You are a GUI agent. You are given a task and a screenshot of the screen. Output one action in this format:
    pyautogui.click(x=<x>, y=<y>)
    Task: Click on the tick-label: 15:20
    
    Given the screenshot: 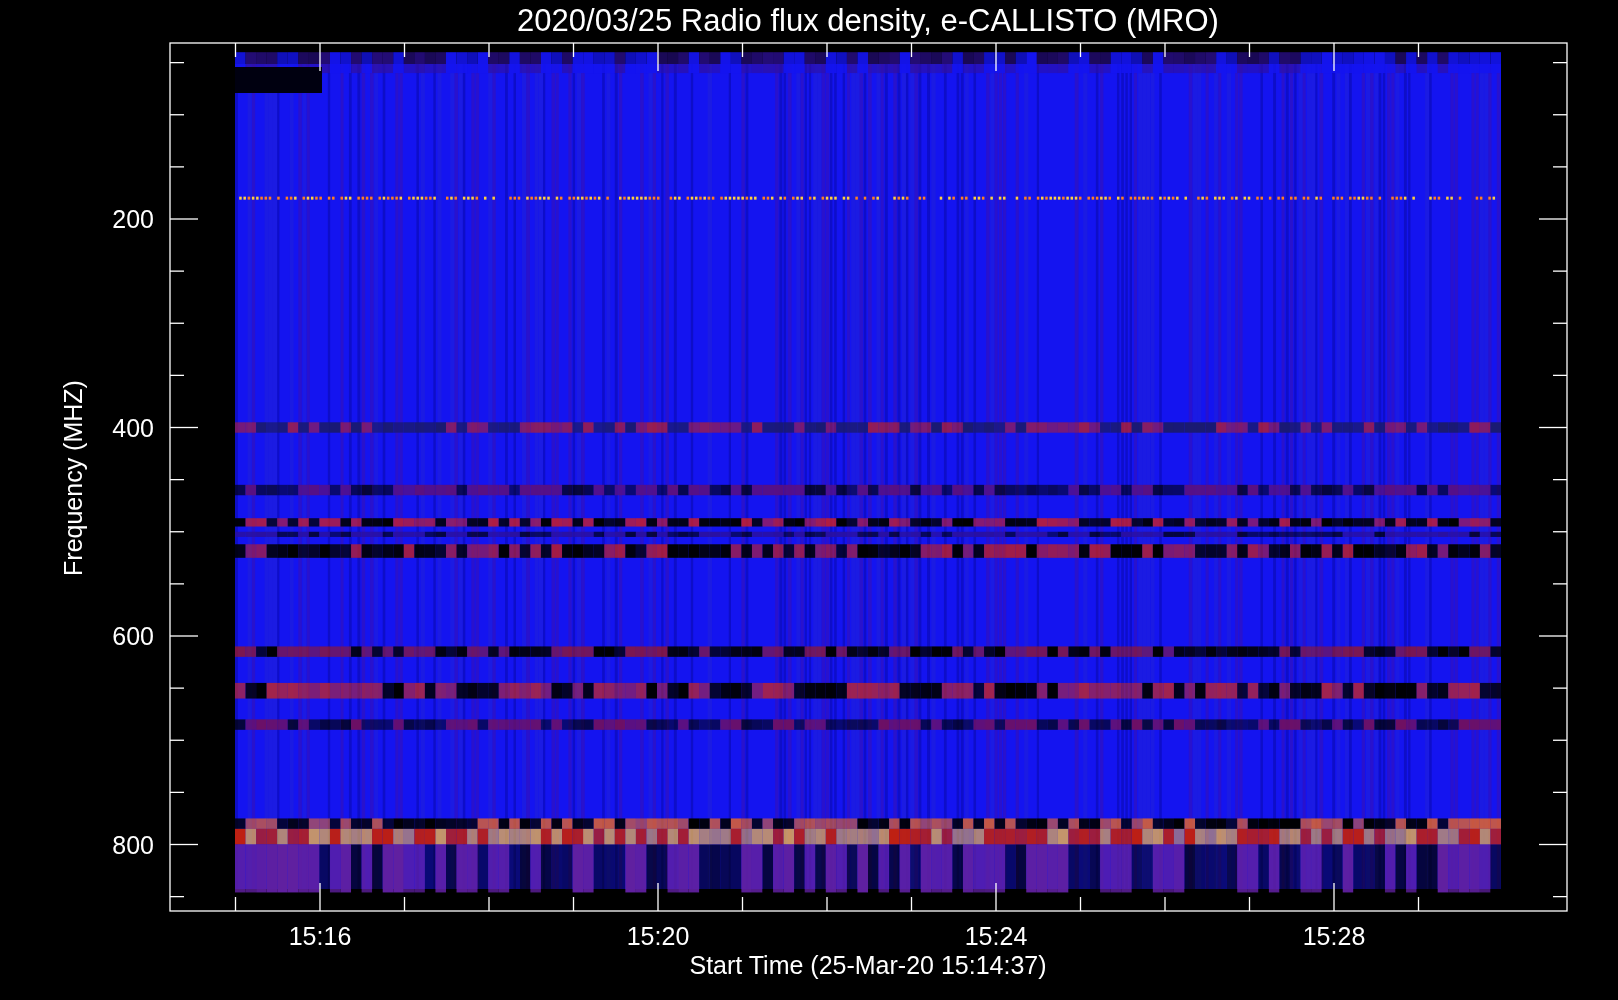 What is the action you would take?
    pyautogui.click(x=658, y=936)
    